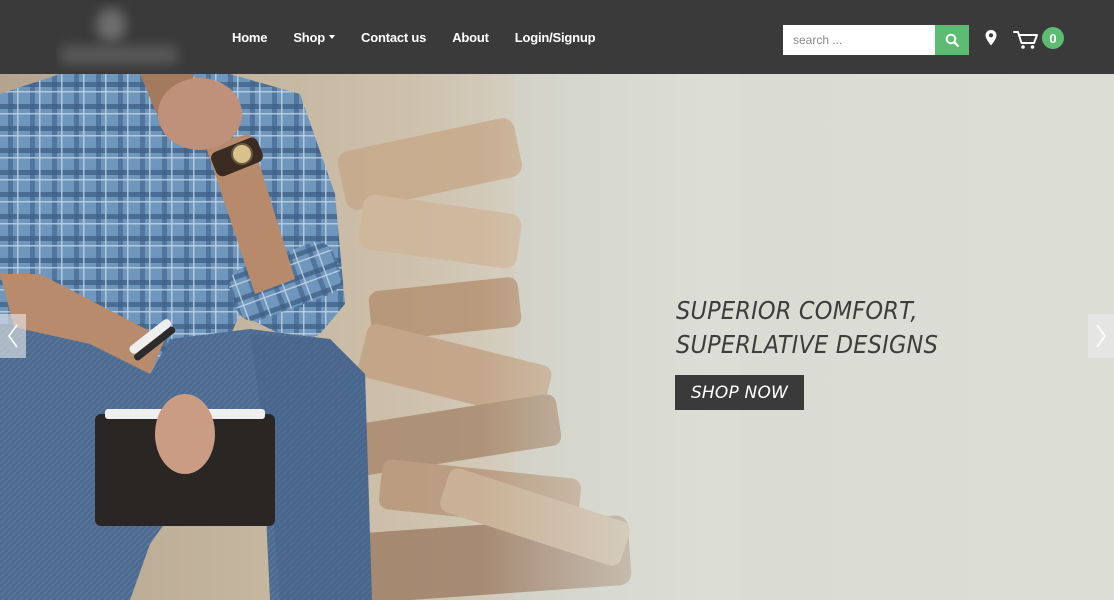 This screenshot has width=1114, height=600. I want to click on nav-shop-label: Shop, so click(309, 37).